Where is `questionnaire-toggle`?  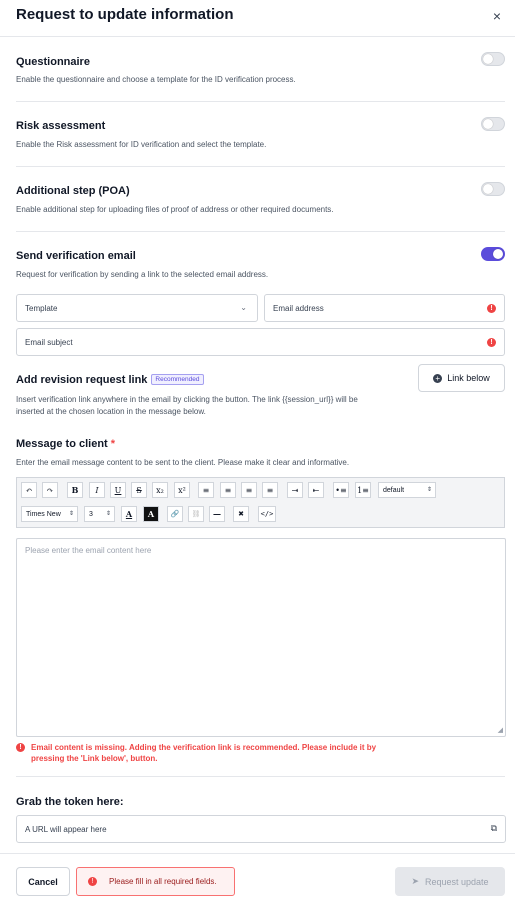
questionnaire-toggle is located at coordinates (493, 59).